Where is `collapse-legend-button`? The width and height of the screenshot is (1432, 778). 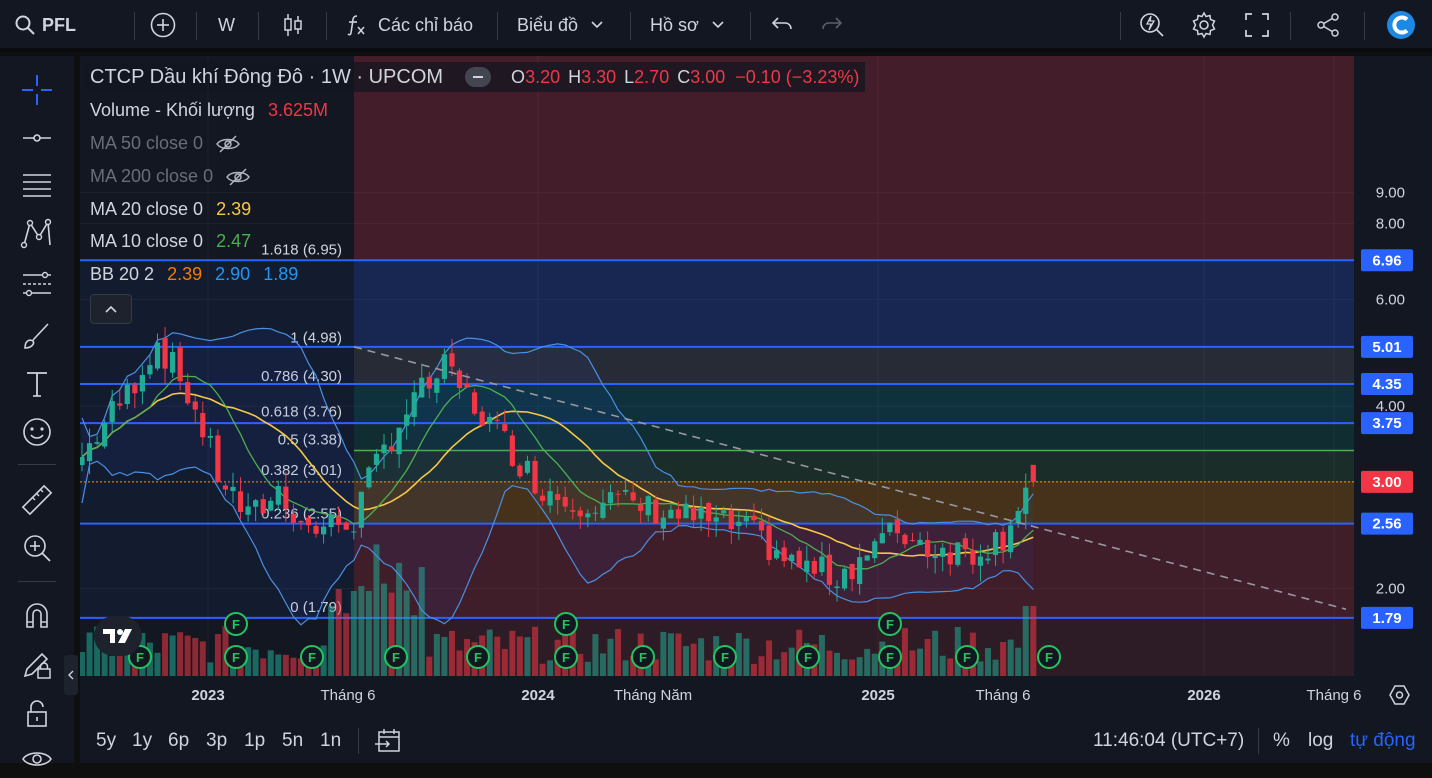 collapse-legend-button is located at coordinates (478, 77).